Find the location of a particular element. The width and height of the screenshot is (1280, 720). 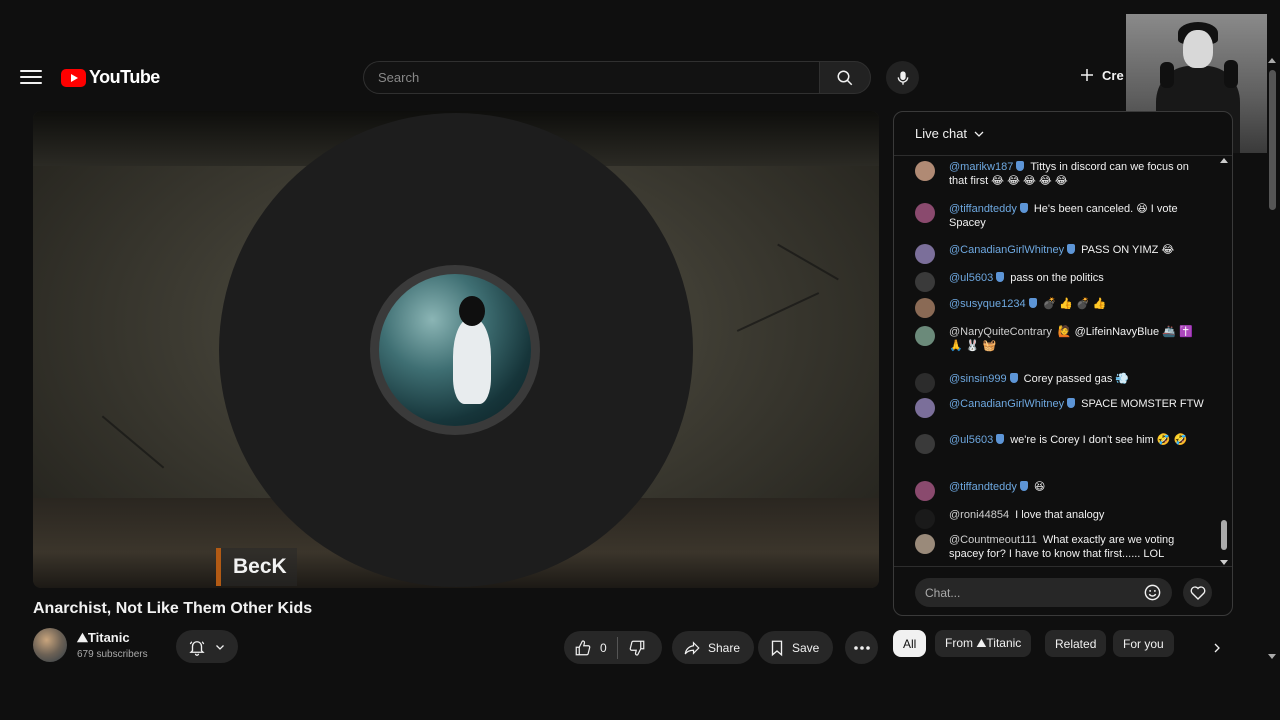

chat-text: I love that analogy is located at coordinates (1060, 515).